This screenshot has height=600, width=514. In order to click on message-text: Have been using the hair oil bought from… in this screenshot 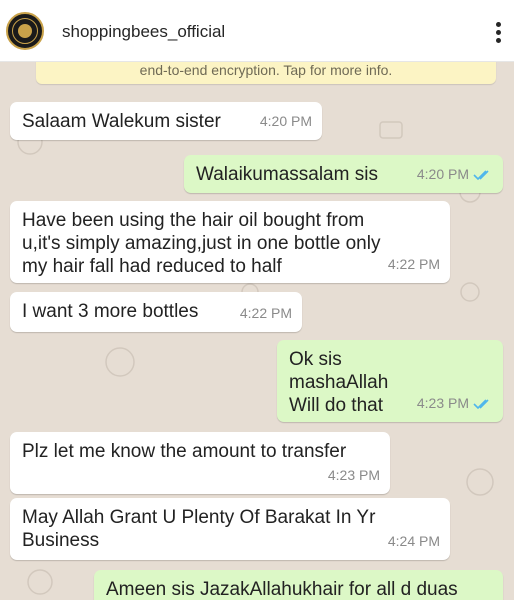, I will do `click(201, 243)`.